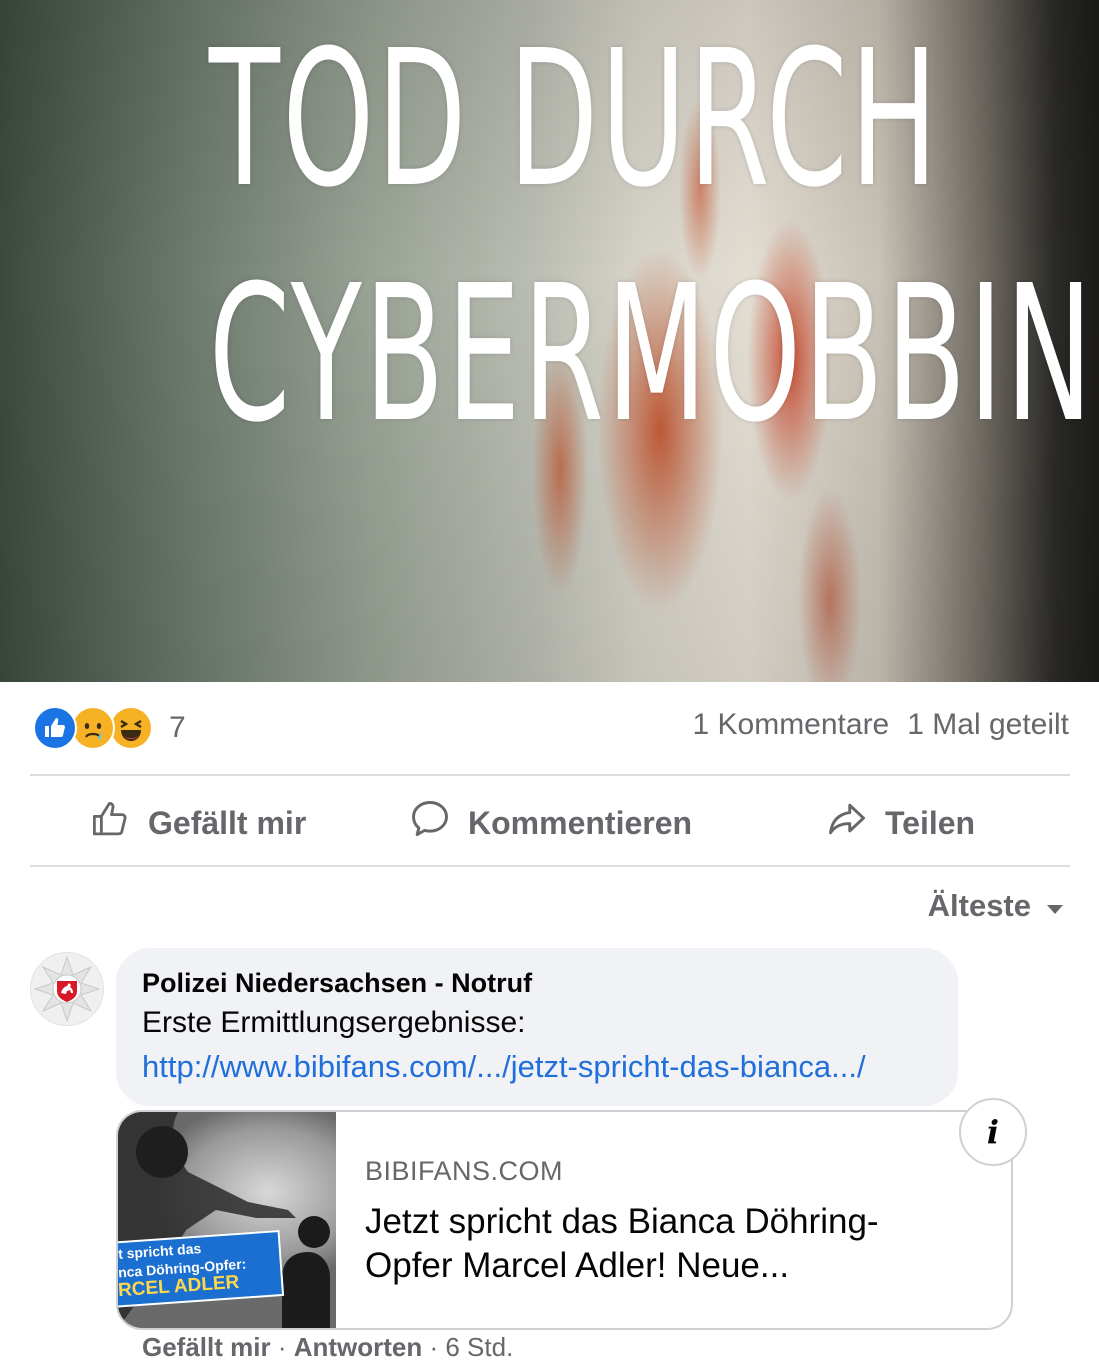  I want to click on image-title-line2: CYBERMOBBING, so click(653, 354).